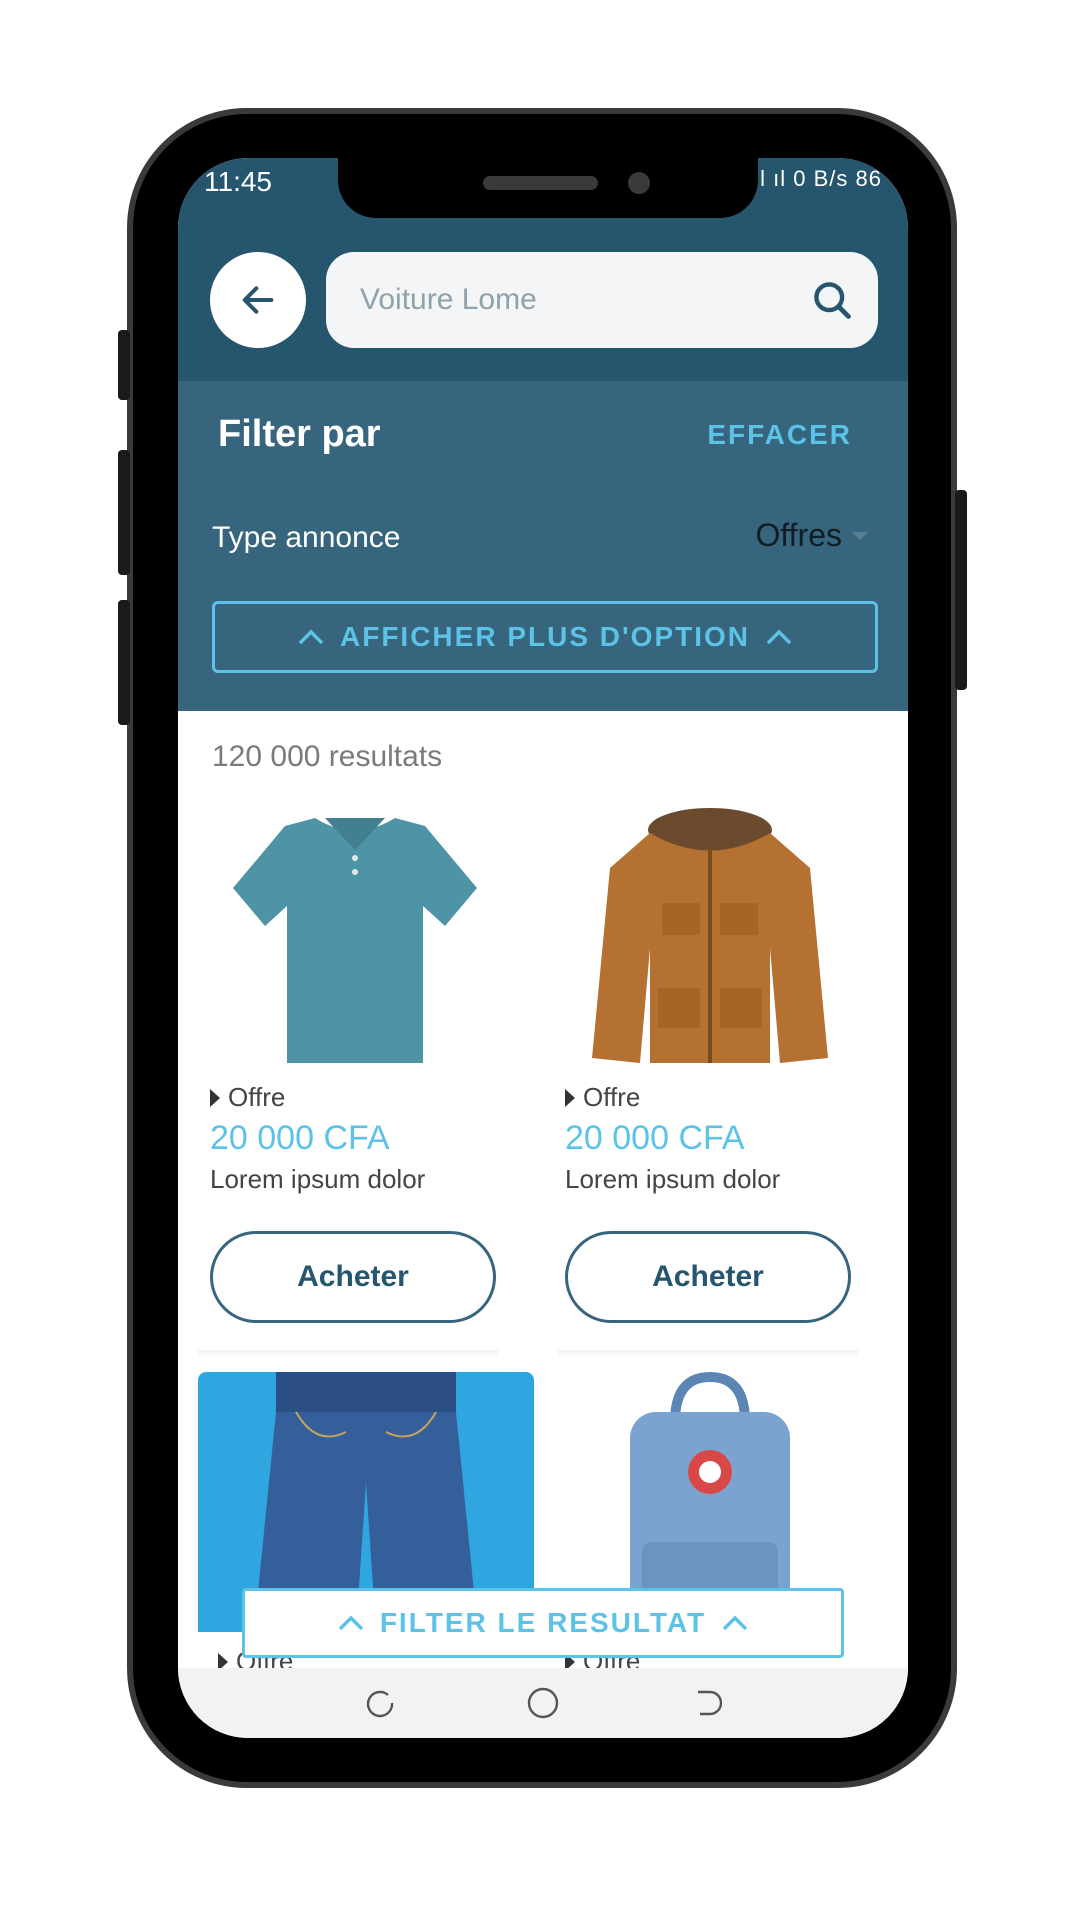 The height and width of the screenshot is (1920, 1080). I want to click on home-icon, so click(543, 1703).